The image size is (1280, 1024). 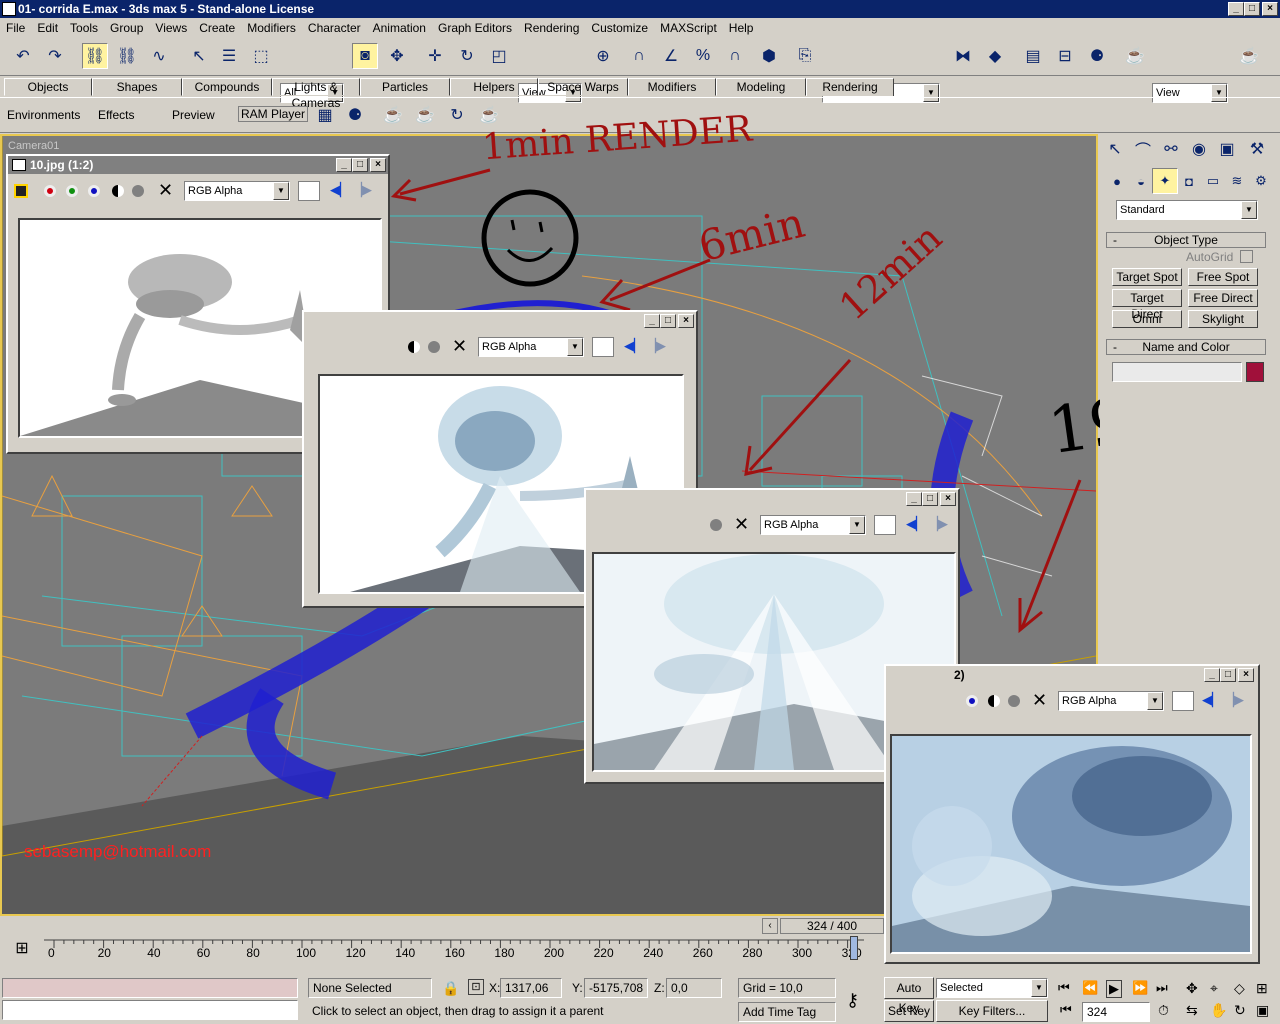 What do you see at coordinates (150, 988) in the screenshot?
I see `maxscript-listener` at bounding box center [150, 988].